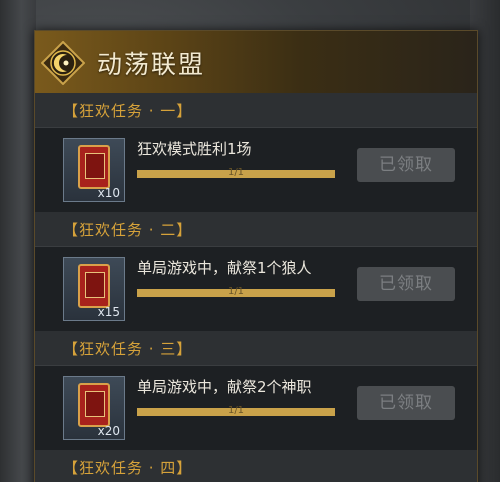 Image resolution: width=500 pixels, height=482 pixels. What do you see at coordinates (18, 241) in the screenshot?
I see `background-left` at bounding box center [18, 241].